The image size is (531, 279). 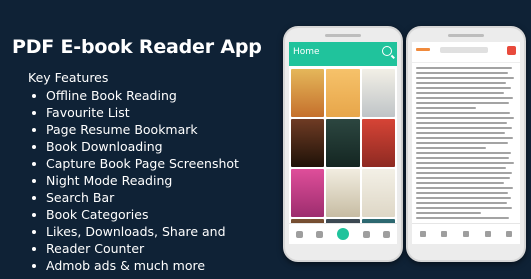 I want to click on feature-item: Night Mode Reading, so click(x=135, y=180).